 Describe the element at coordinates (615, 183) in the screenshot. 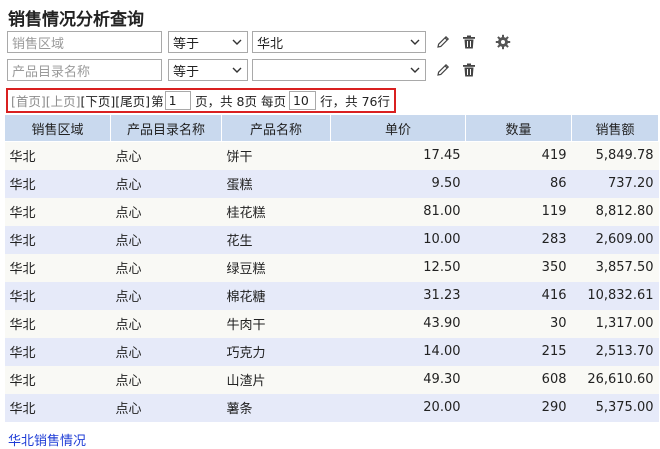

I see `table-cell: 737.20` at that location.